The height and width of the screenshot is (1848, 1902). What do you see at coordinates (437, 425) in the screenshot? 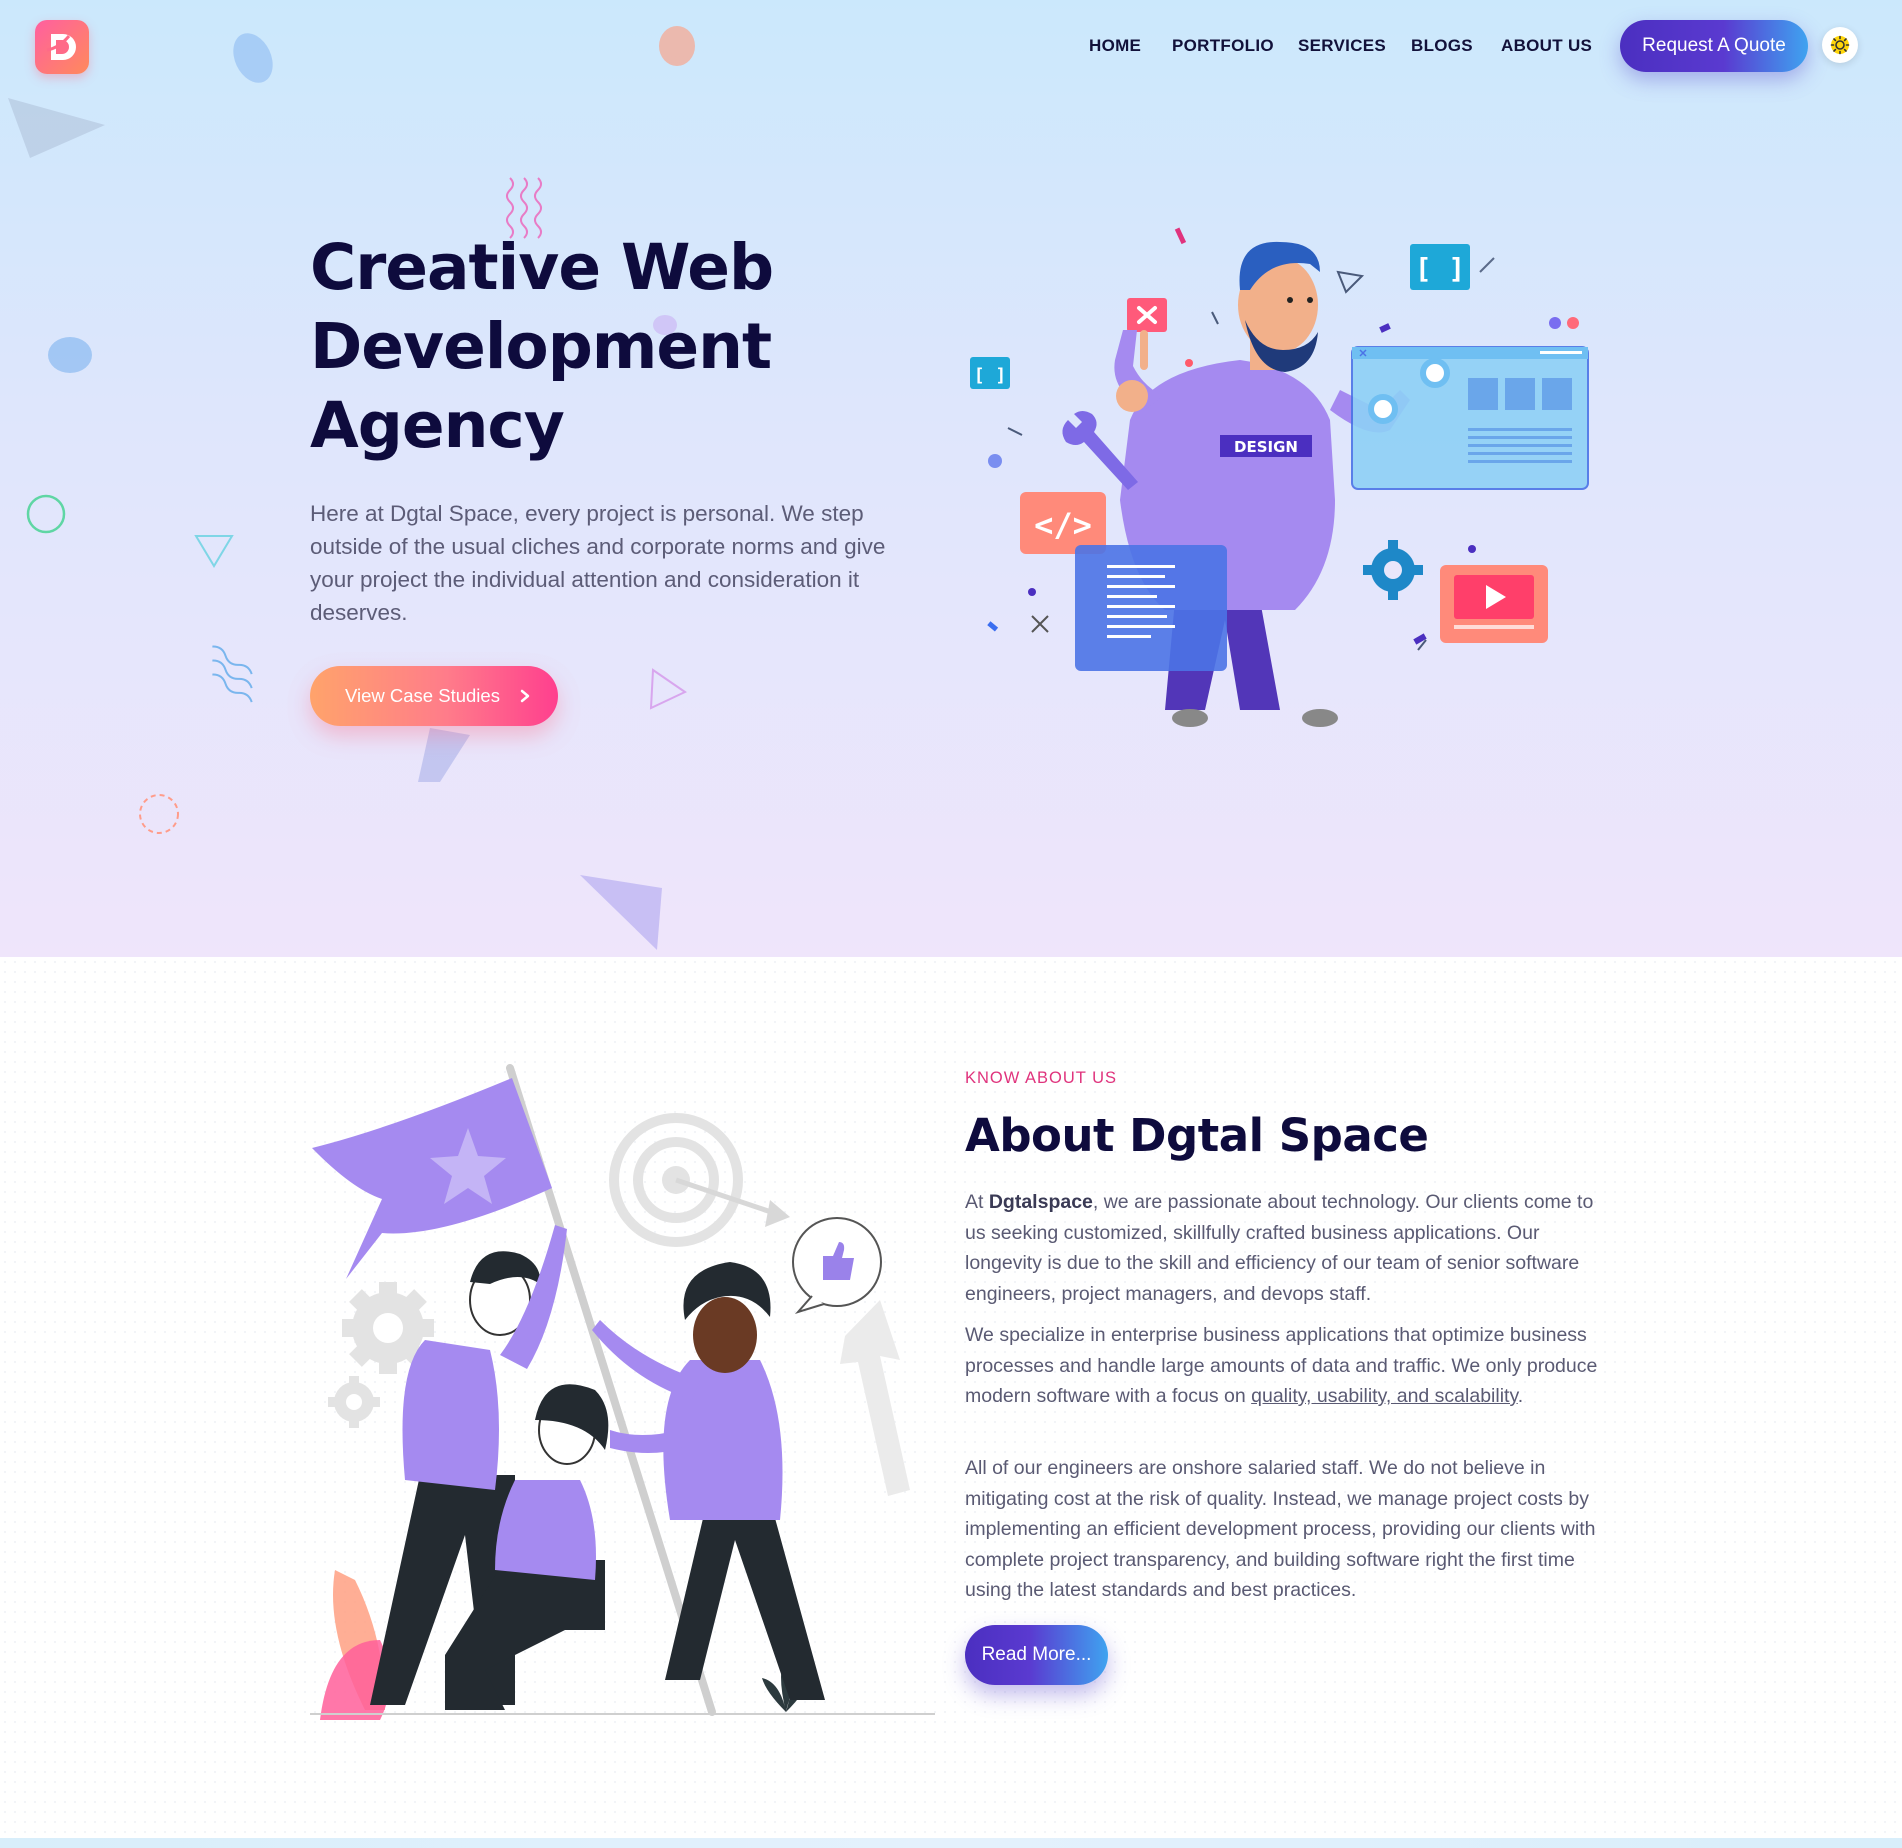
I see `hero-title-line: Agency` at bounding box center [437, 425].